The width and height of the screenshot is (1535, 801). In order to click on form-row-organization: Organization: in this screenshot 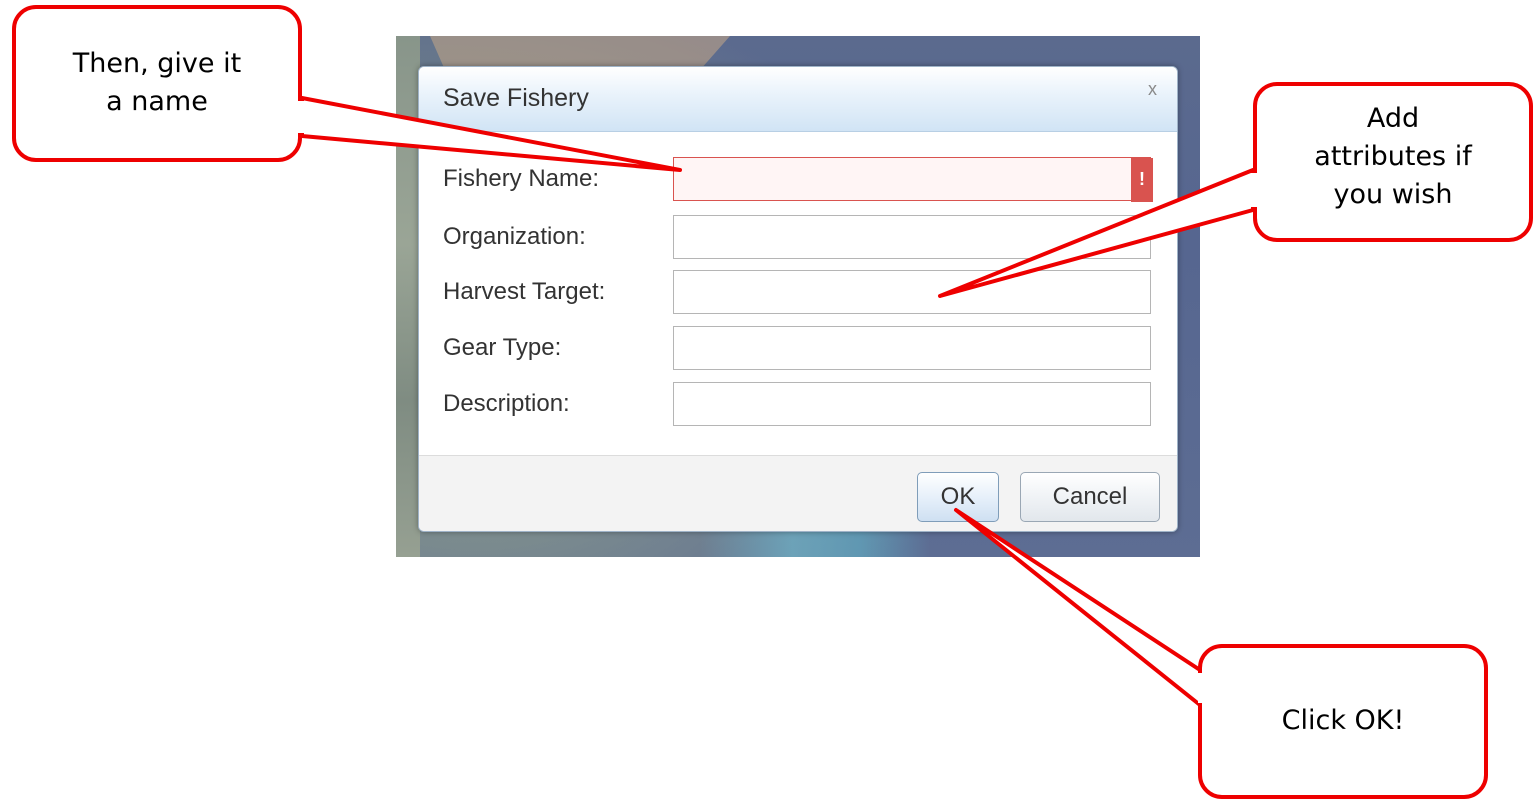, I will do `click(798, 239)`.